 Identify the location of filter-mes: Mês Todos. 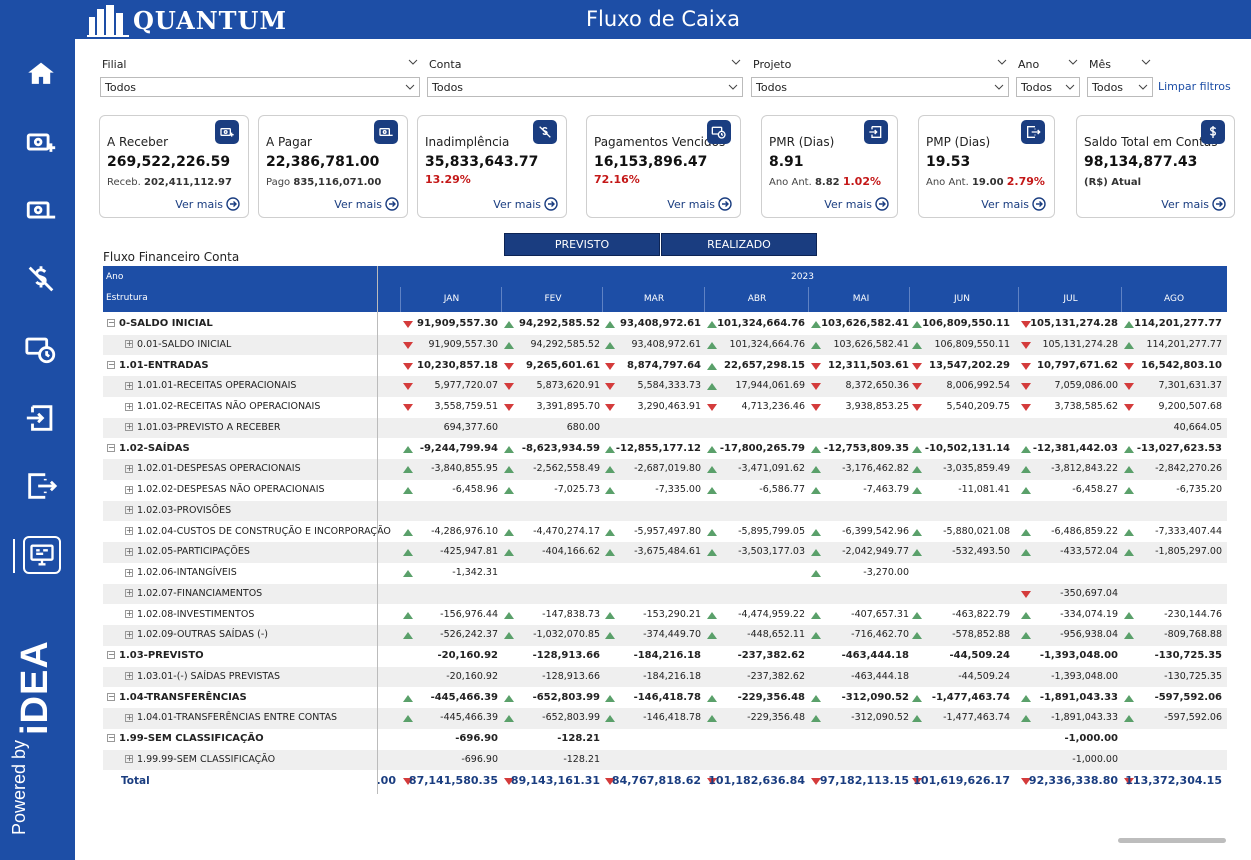
(1120, 76).